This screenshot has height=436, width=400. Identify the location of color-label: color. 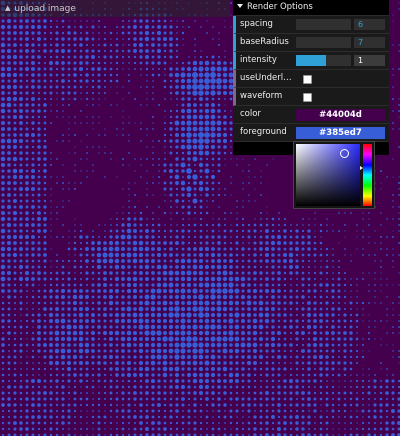
(250, 114).